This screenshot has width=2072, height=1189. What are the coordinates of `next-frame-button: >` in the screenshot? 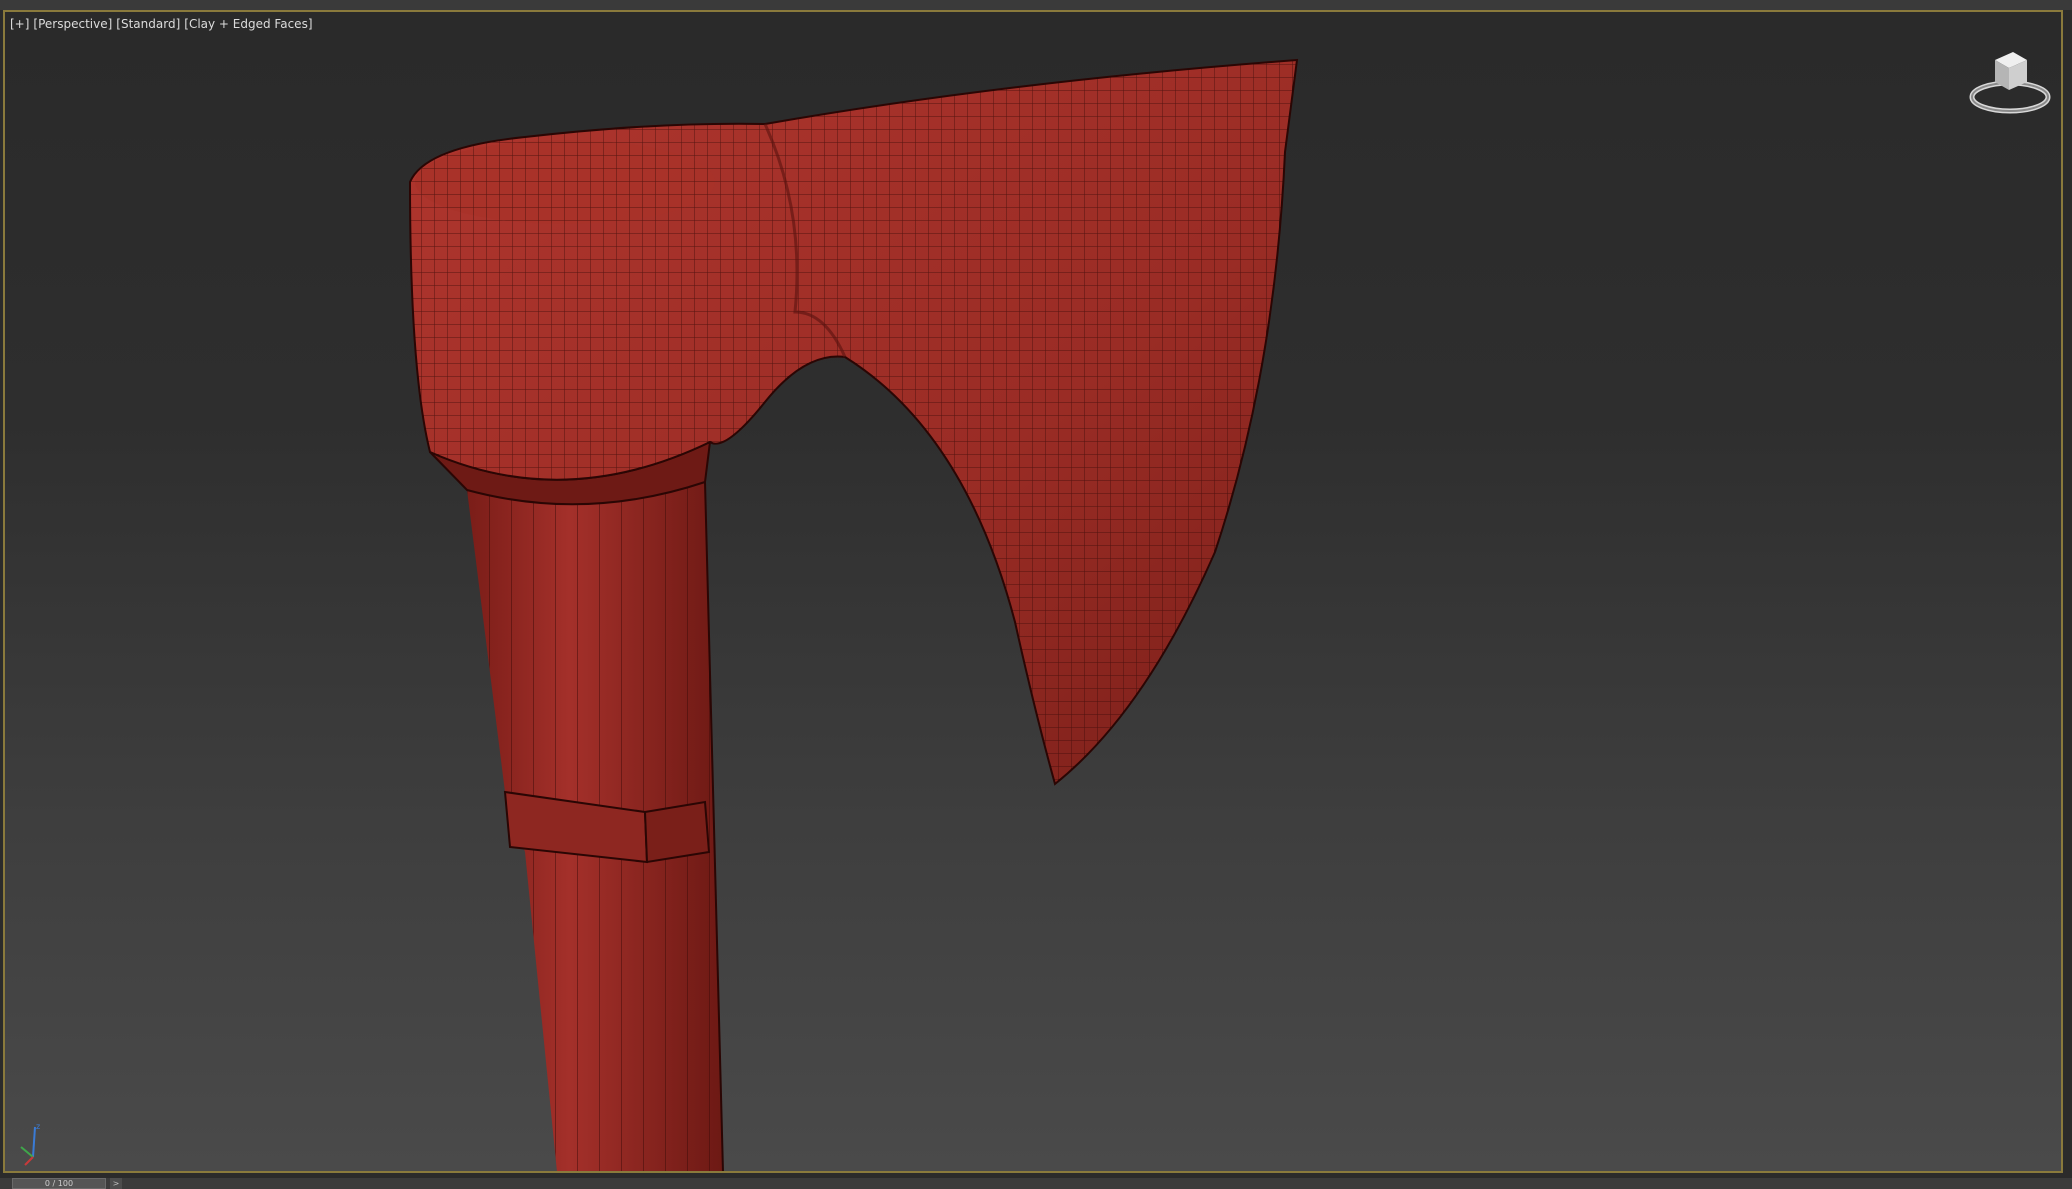 It's located at (116, 1183).